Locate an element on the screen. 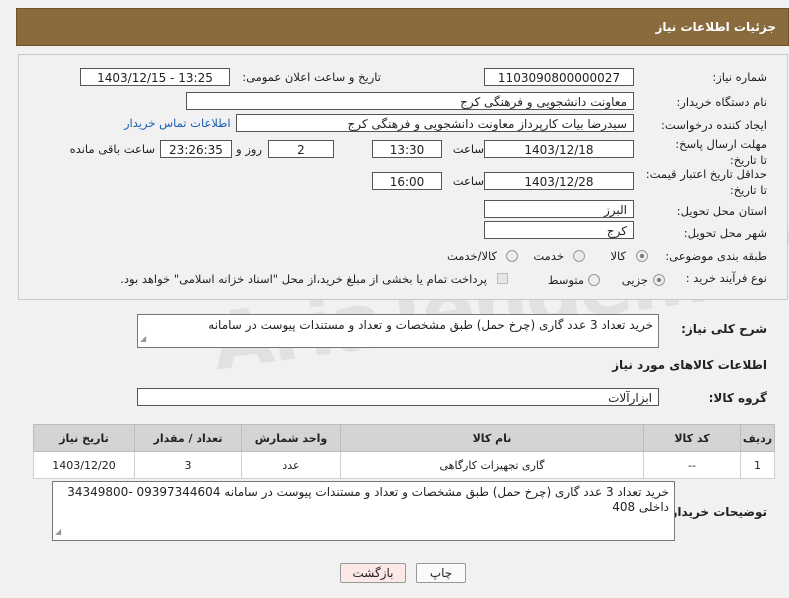 The height and width of the screenshot is (598, 789). deadline-time-label: ساعت is located at coordinates (468, 149).